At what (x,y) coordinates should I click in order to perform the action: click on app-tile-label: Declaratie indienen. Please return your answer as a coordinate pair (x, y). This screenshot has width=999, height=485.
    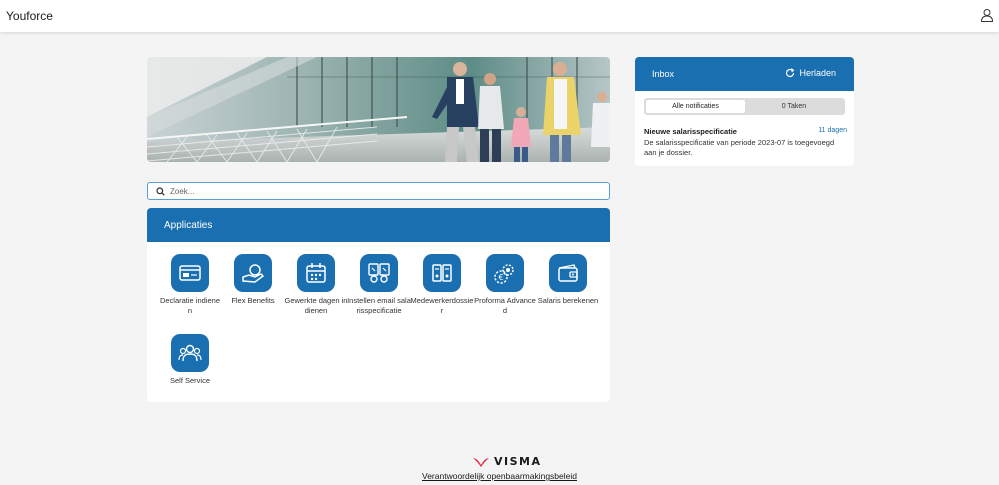
    Looking at the image, I should click on (190, 305).